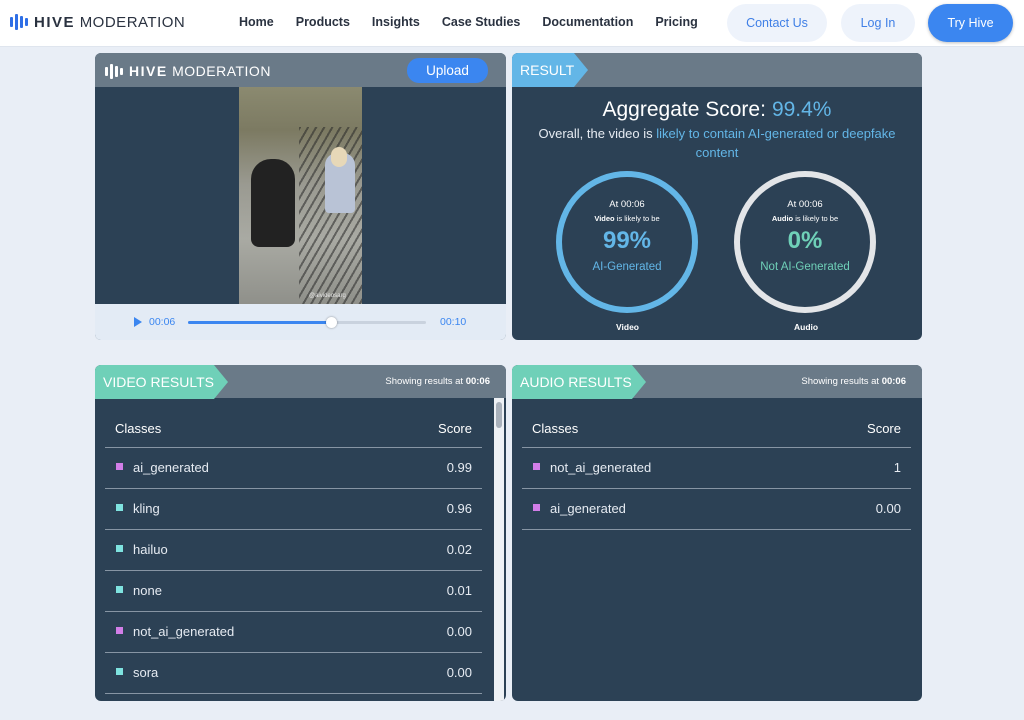 This screenshot has width=1024, height=720. What do you see at coordinates (716, 468) in the screenshot?
I see `table-row: not_ai_generated 1` at bounding box center [716, 468].